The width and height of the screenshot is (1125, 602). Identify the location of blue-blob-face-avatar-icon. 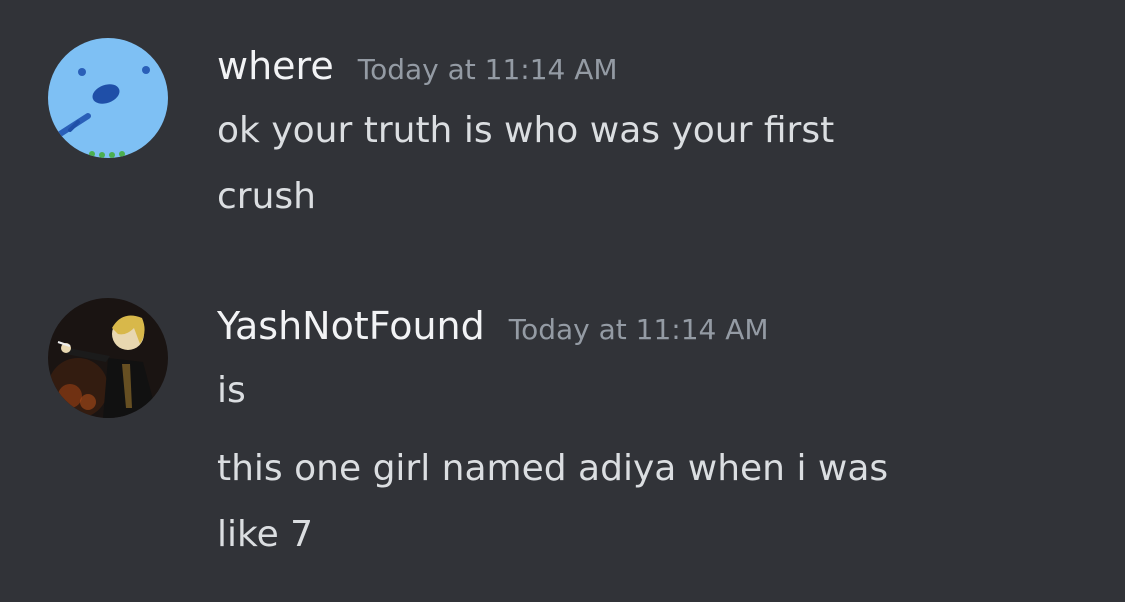
(108, 98).